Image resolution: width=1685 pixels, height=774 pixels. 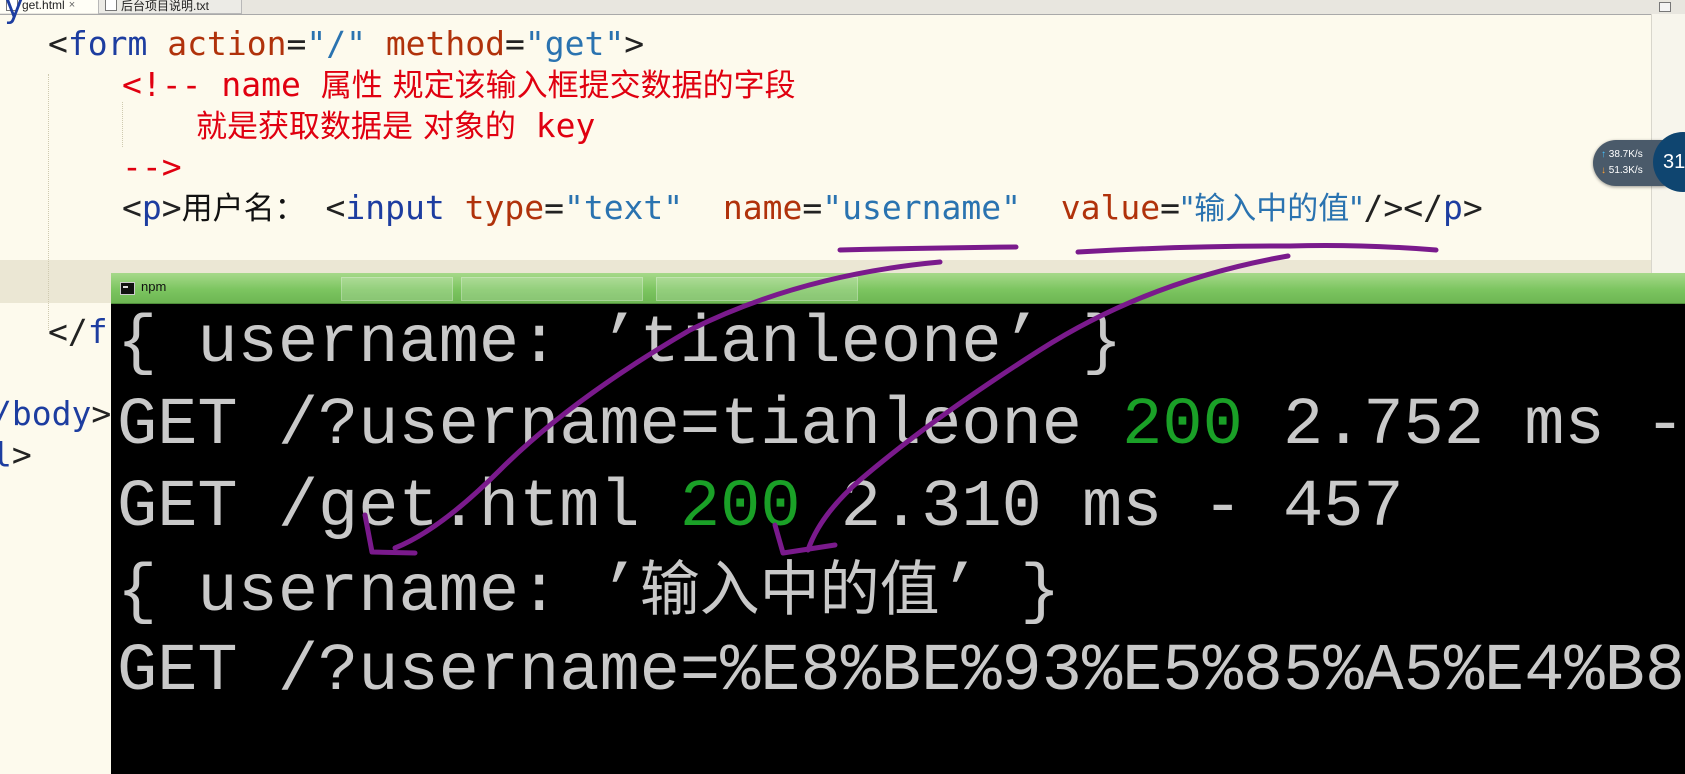 I want to click on console-titlebar: npm, so click(x=898, y=288).